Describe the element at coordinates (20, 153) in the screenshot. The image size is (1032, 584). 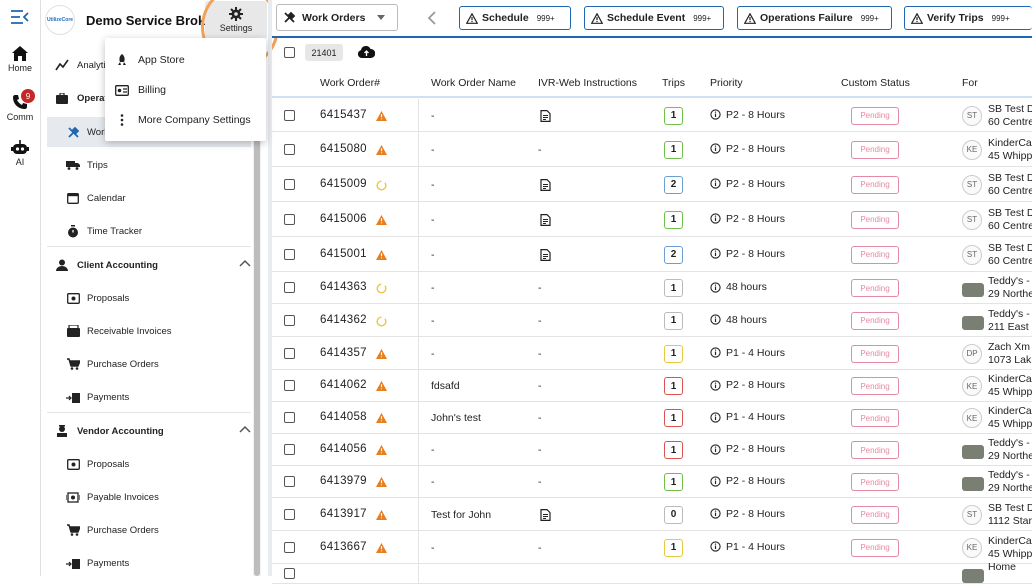
I see `rail-ai-button: AI` at that location.